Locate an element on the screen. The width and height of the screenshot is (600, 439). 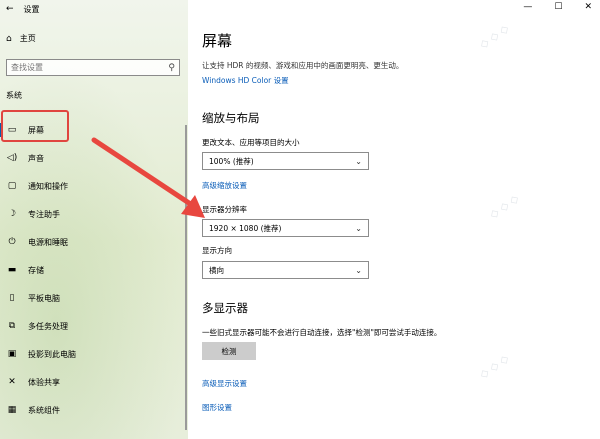
advanced-display-settings-link: 高级显示设置 is located at coordinates (224, 383).